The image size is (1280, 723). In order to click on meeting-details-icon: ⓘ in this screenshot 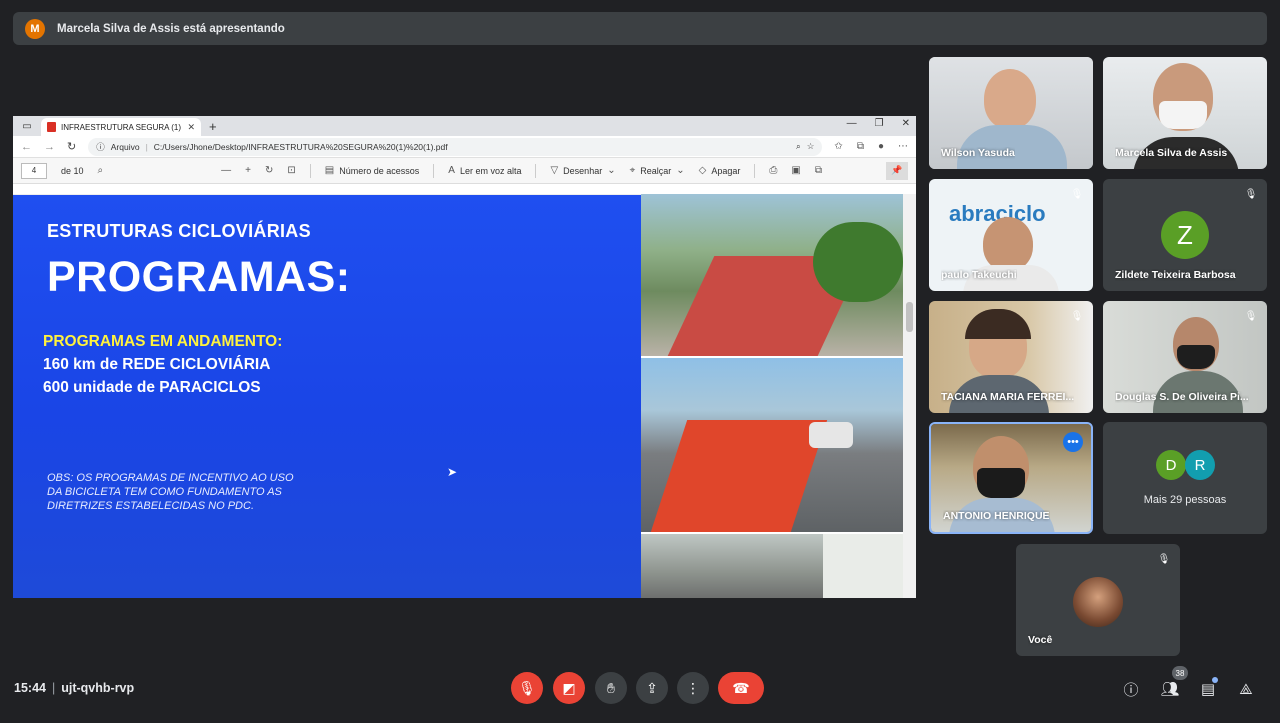, I will do `click(1131, 689)`.